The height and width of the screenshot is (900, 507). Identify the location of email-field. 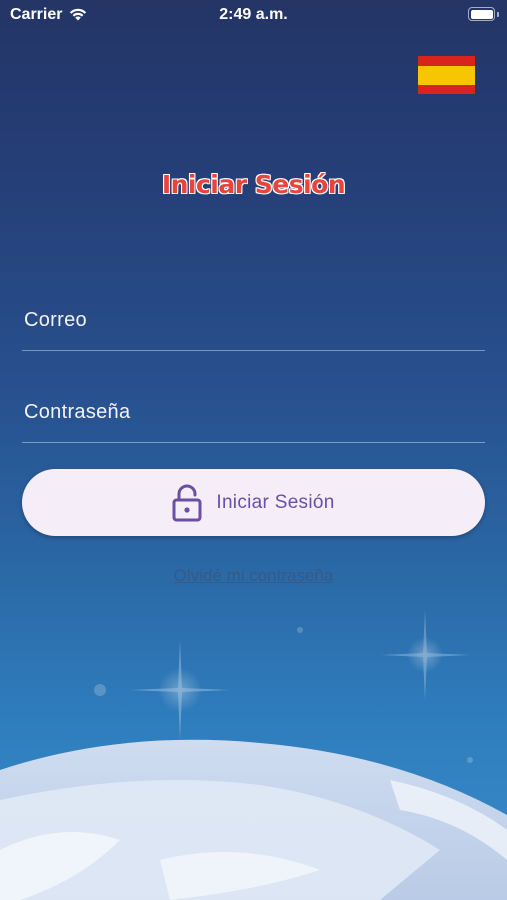
(253, 320).